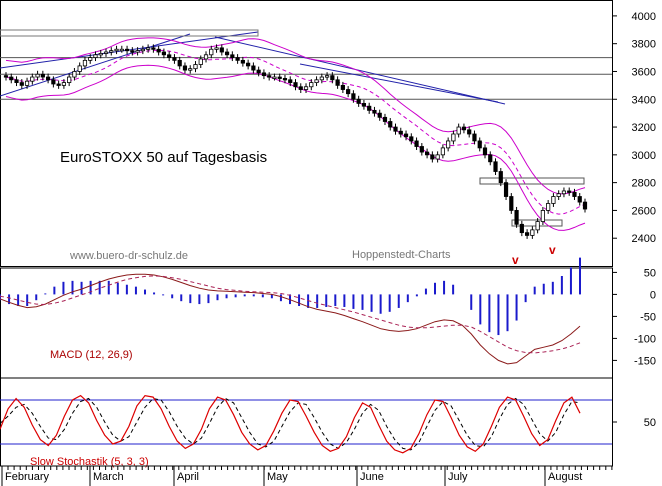 The height and width of the screenshot is (486, 662). What do you see at coordinates (645, 339) in the screenshot?
I see `macd-tick-label: -100` at bounding box center [645, 339].